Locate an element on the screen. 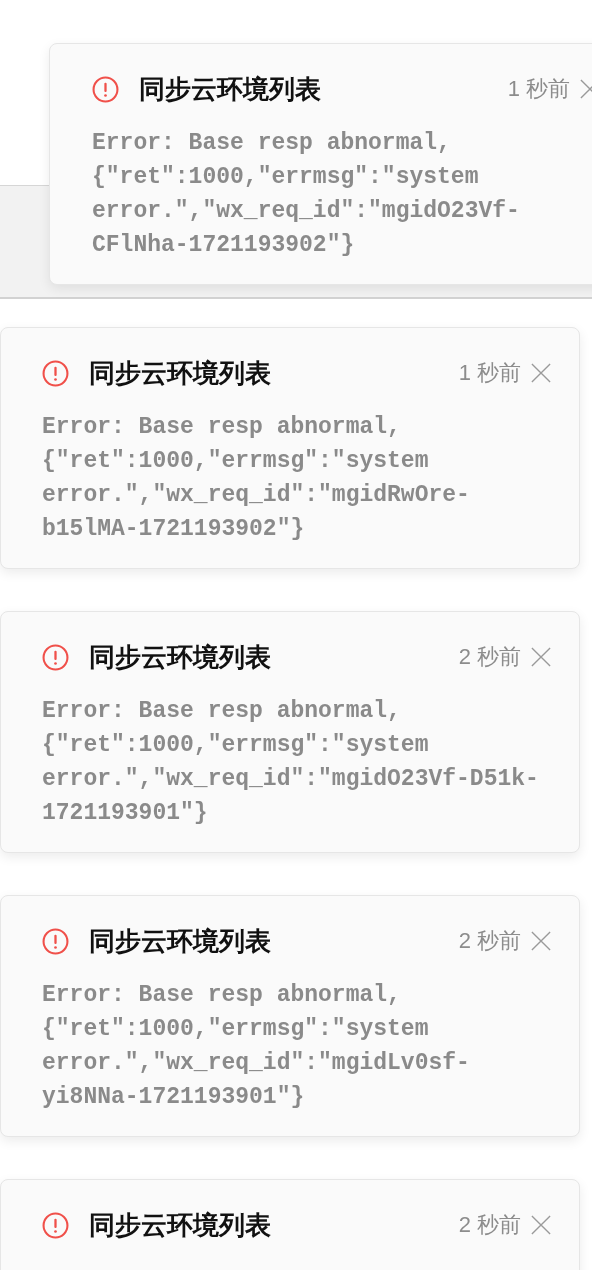 This screenshot has width=592, height=1270. error-message: Error: Base resp abnormal, {"ret":1000,"errmsg":"system error.","wx_req_id":"mgidRwOre- b15lMA-1721193902"} is located at coordinates (256, 478).